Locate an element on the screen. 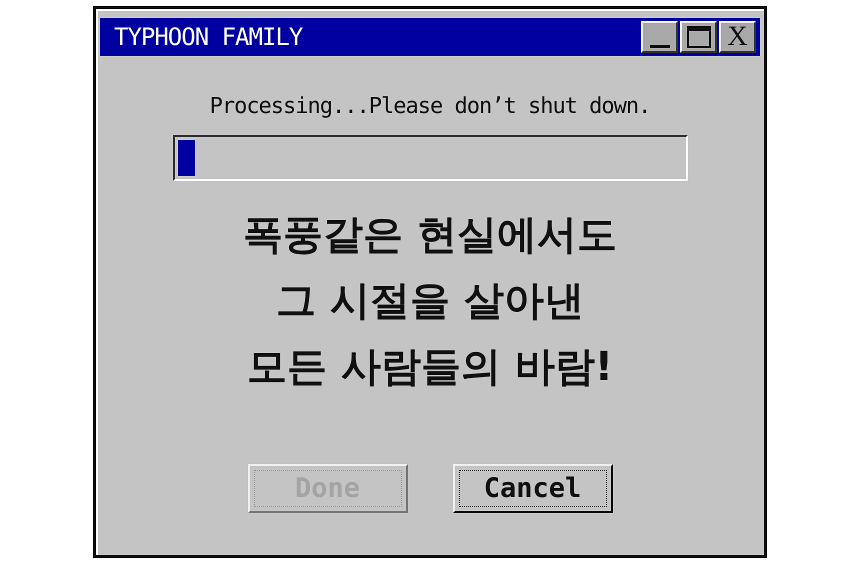 The width and height of the screenshot is (860, 566). slogan-line: 모든 사람들의 바람! is located at coordinates (430, 367).